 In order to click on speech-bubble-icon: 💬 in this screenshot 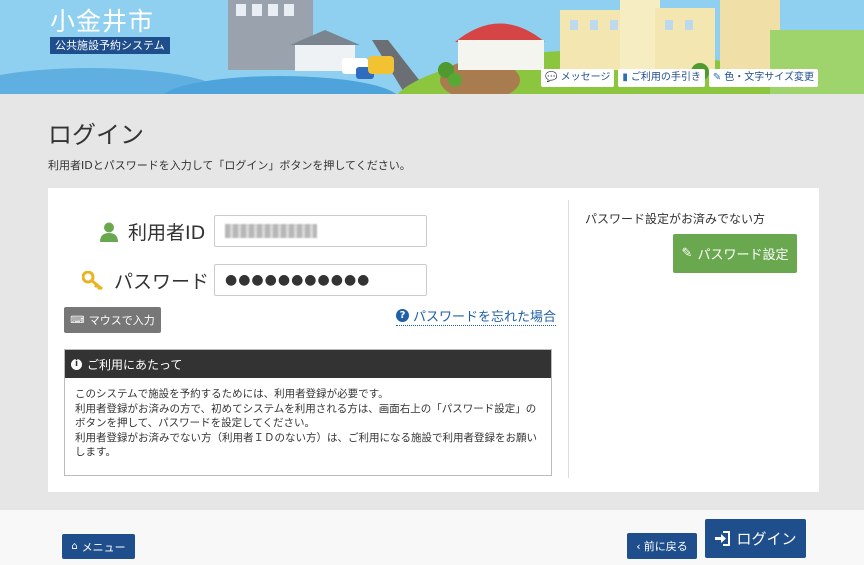, I will do `click(551, 77)`.